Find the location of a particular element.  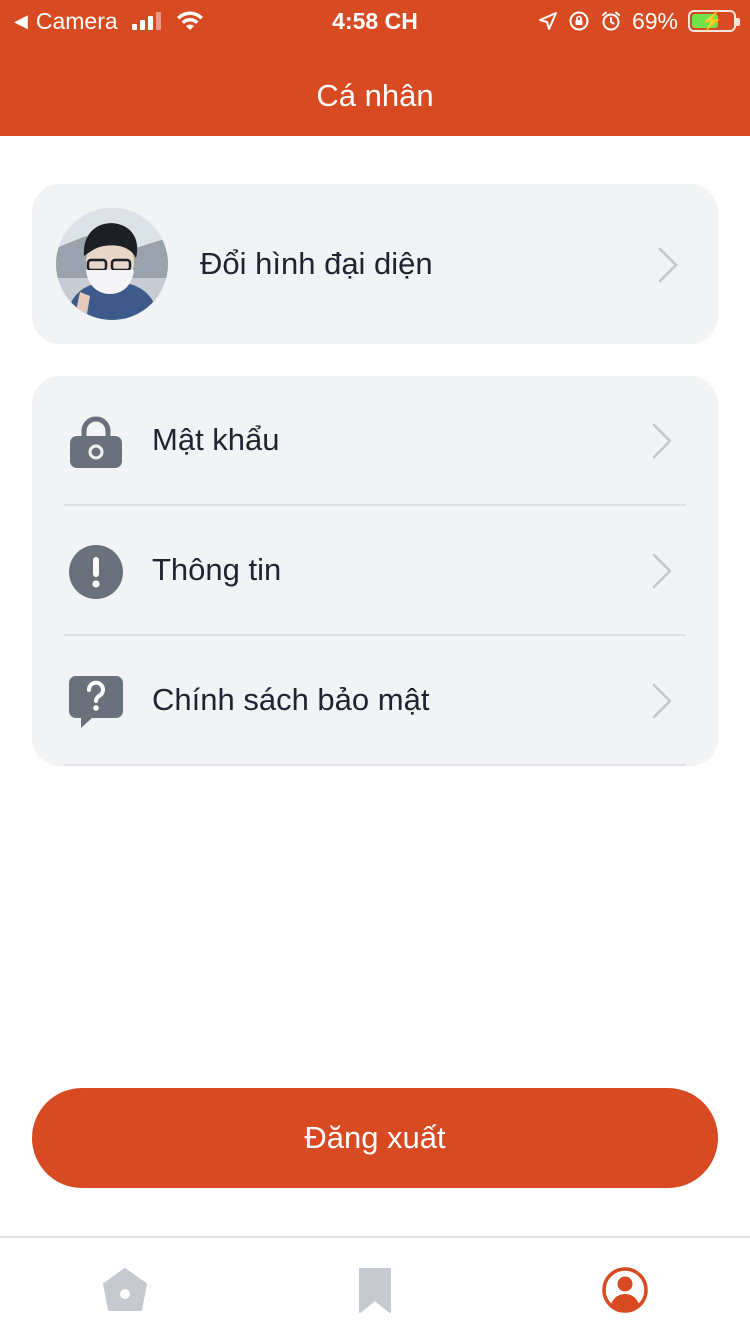

bottom-tab-bar is located at coordinates (375, 1285).